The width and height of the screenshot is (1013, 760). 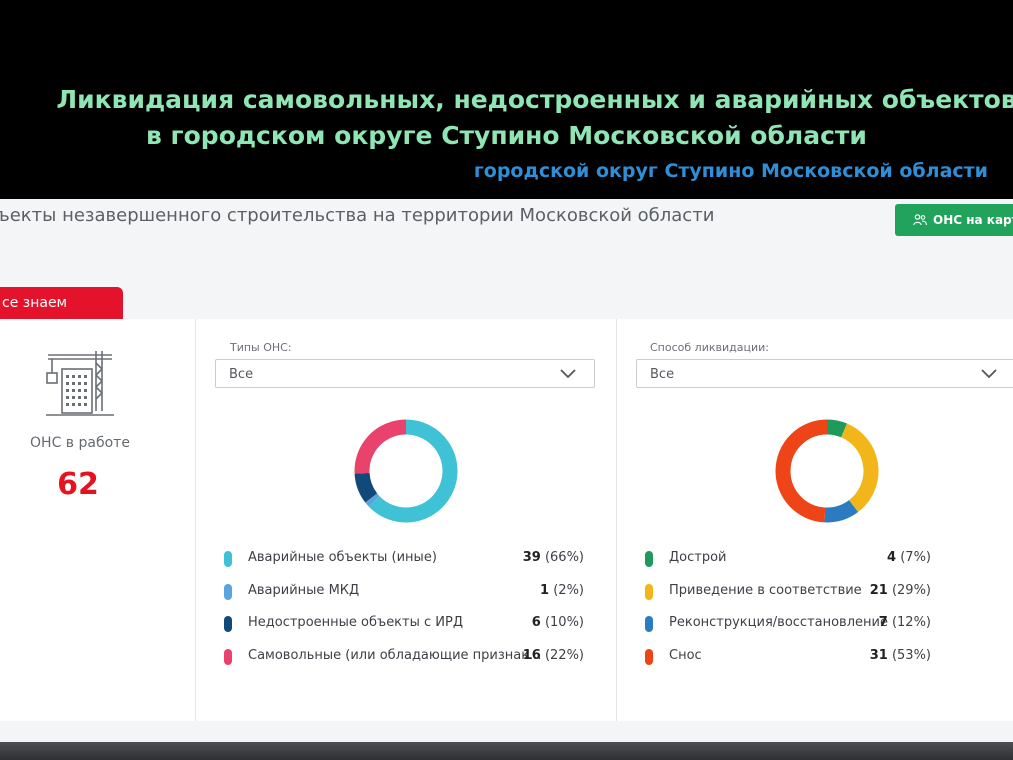 What do you see at coordinates (920, 220) in the screenshot?
I see `people-icon` at bounding box center [920, 220].